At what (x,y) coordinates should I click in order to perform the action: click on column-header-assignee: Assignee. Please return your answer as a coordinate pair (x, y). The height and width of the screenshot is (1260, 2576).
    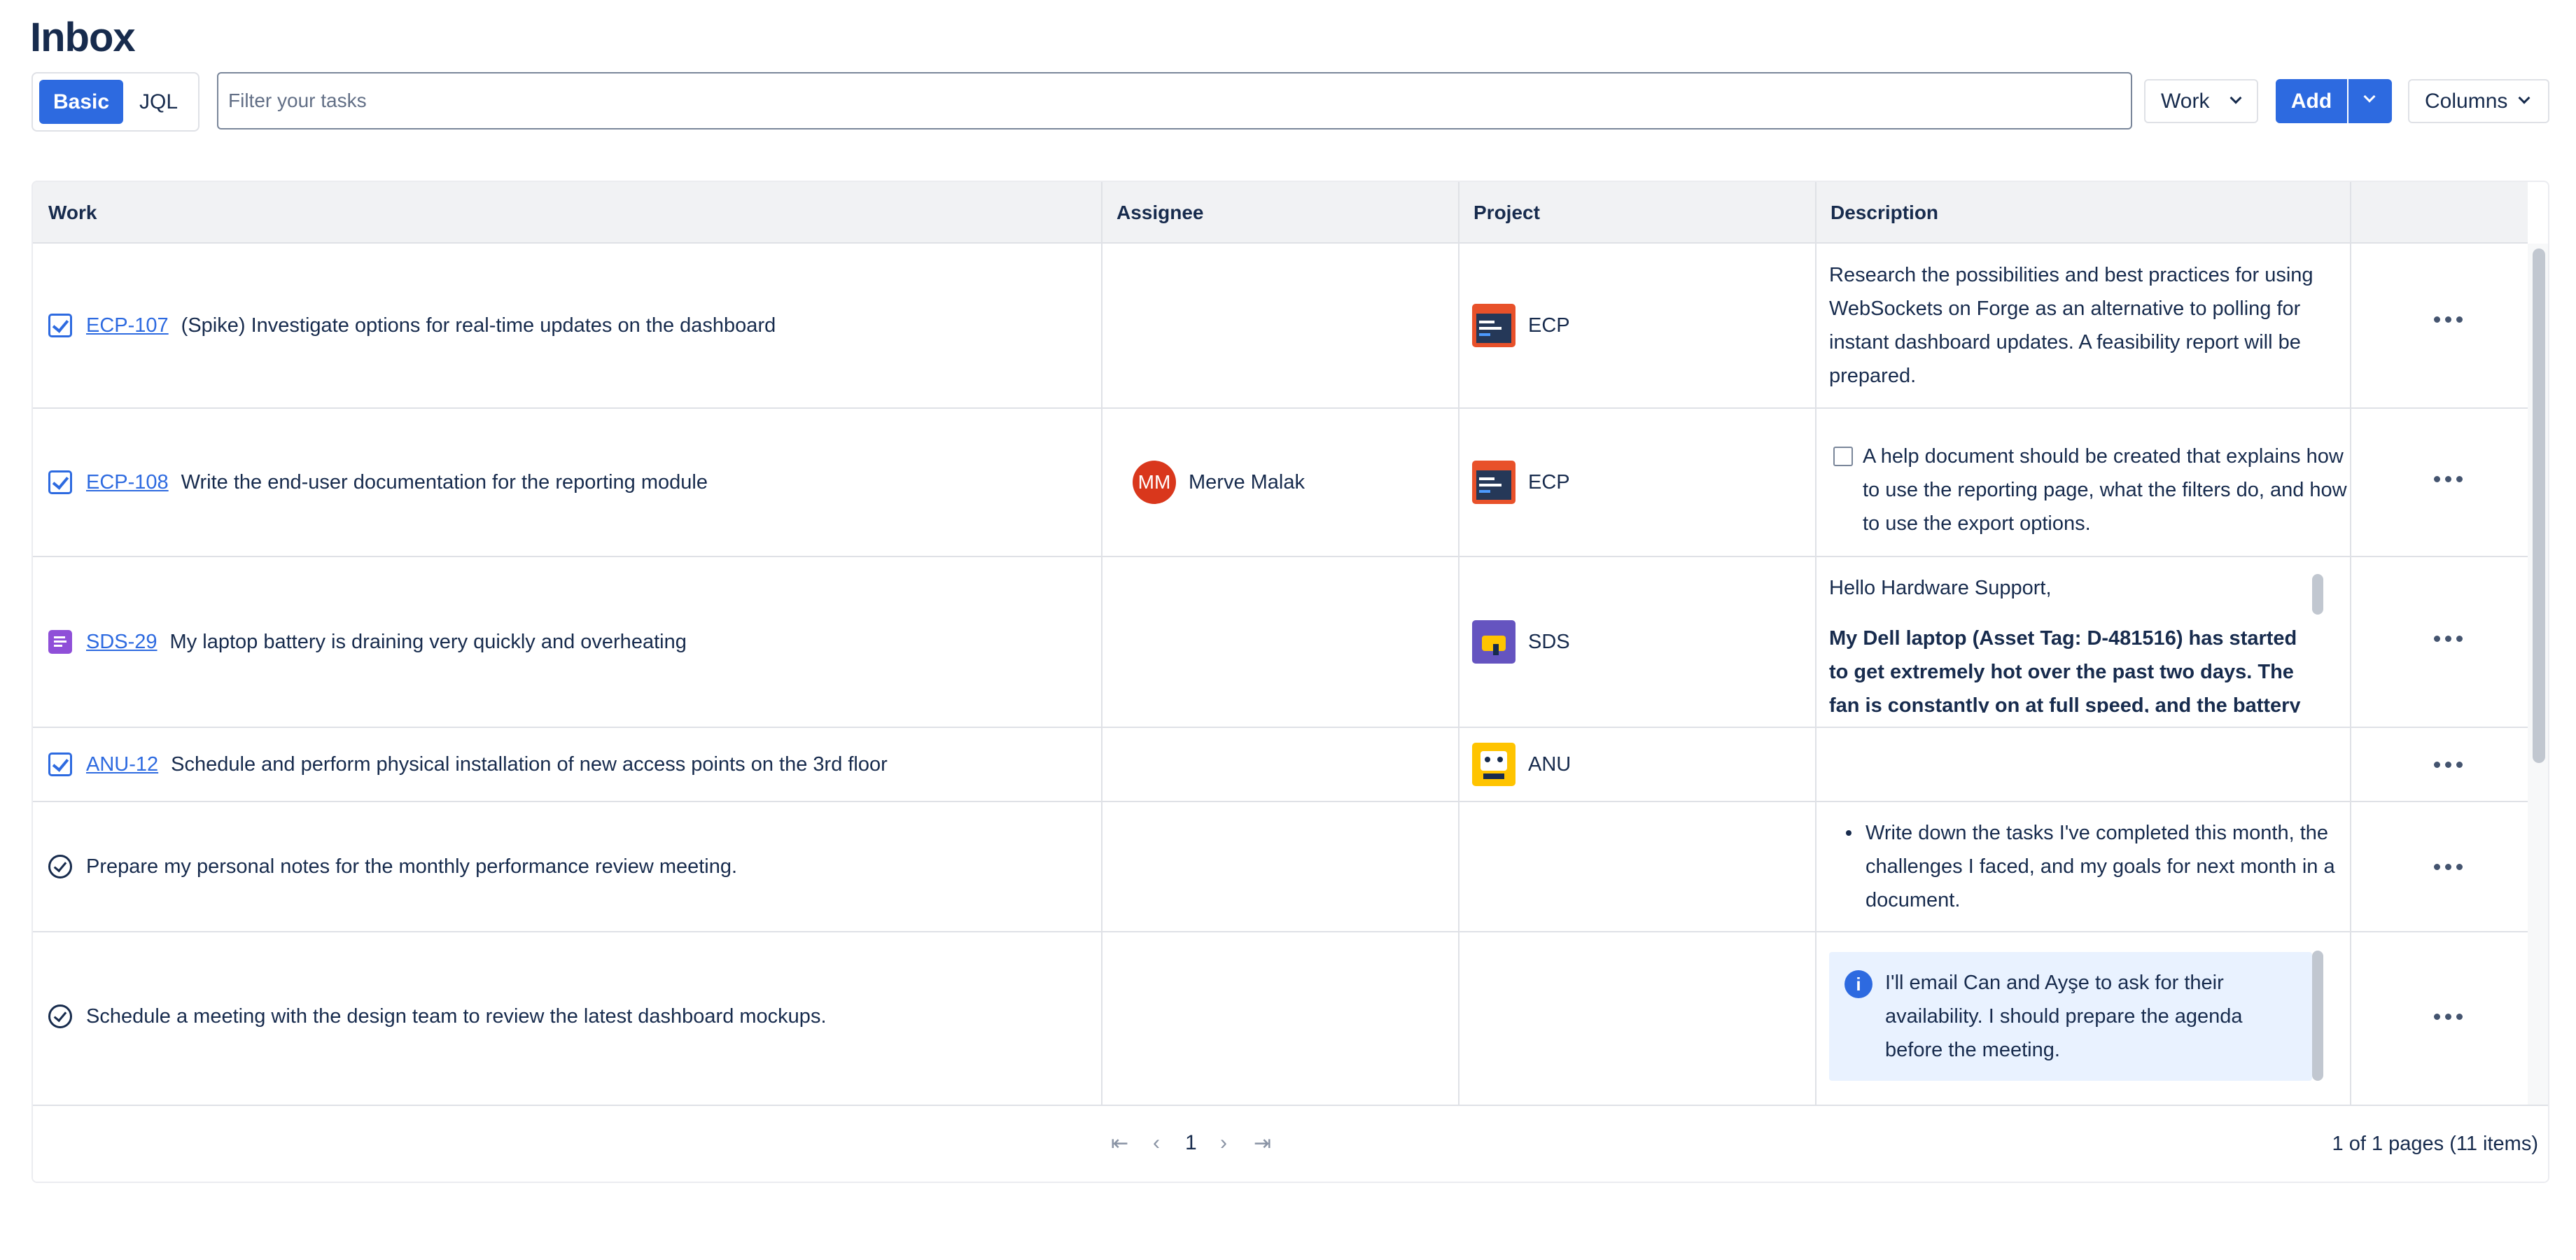
    Looking at the image, I should click on (1279, 213).